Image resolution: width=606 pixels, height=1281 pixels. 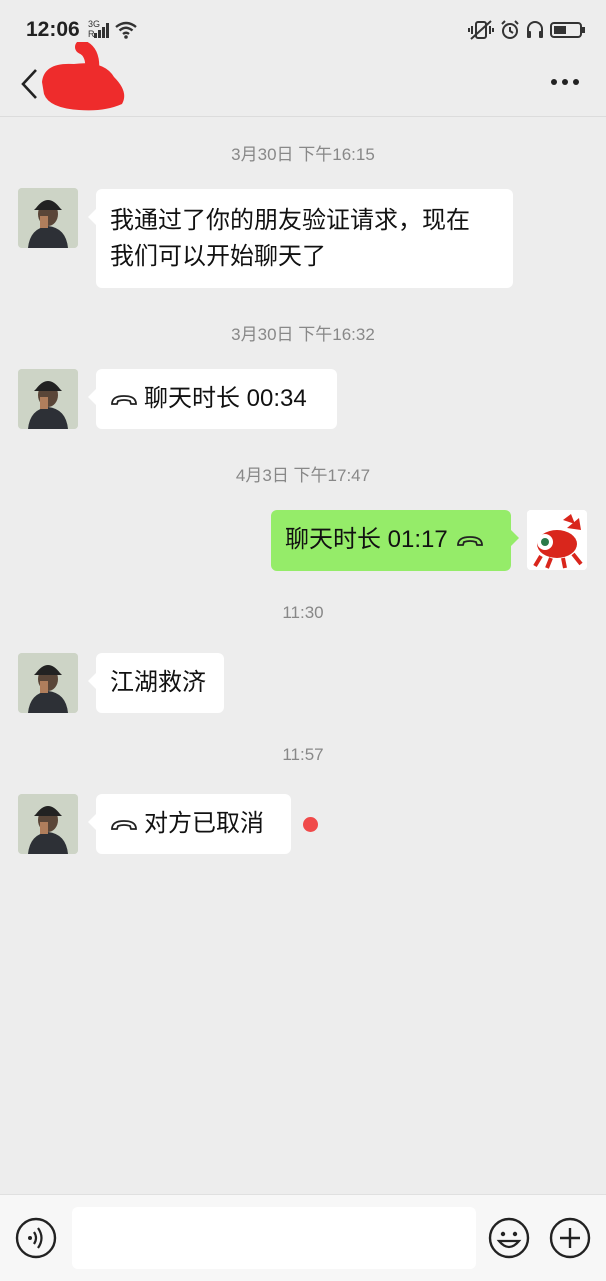 What do you see at coordinates (300, 238) in the screenshot?
I see `message-bubble-received: 我通过了你的朋友验证请求，现在 我们可以开始聊天了` at bounding box center [300, 238].